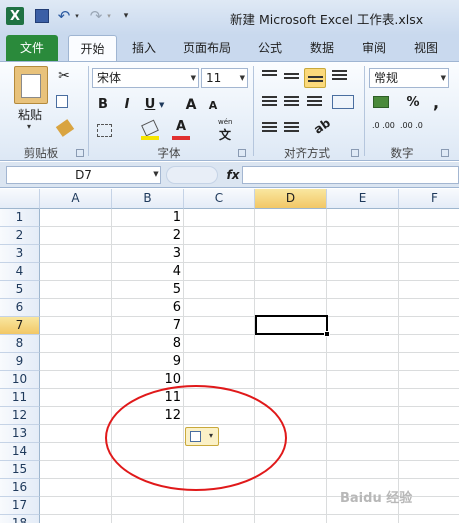 Image resolution: width=459 pixels, height=523 pixels. What do you see at coordinates (374, 48) in the screenshot?
I see `tab-review: 审阅` at bounding box center [374, 48].